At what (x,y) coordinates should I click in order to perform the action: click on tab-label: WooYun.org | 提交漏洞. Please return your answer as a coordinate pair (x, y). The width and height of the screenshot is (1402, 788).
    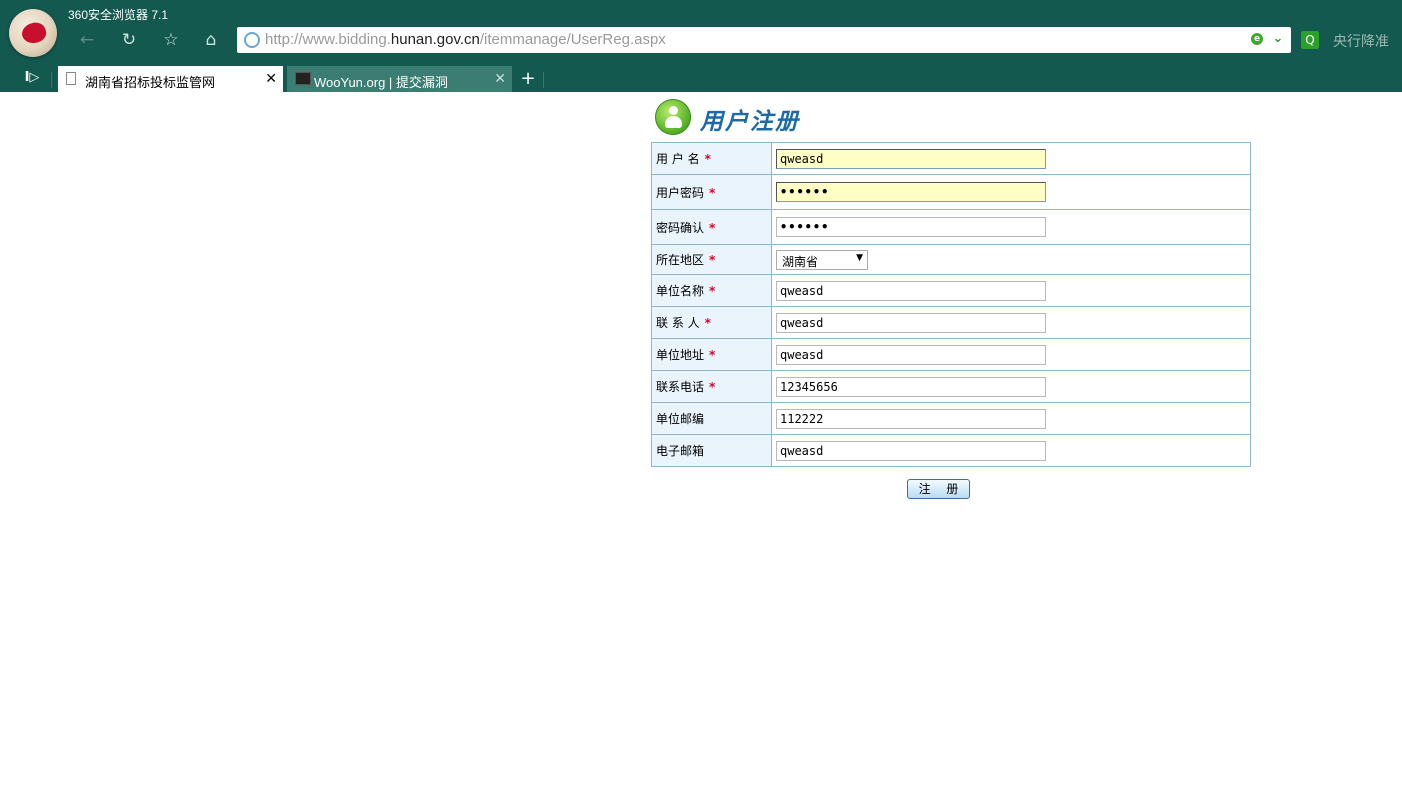
    Looking at the image, I should click on (381, 82).